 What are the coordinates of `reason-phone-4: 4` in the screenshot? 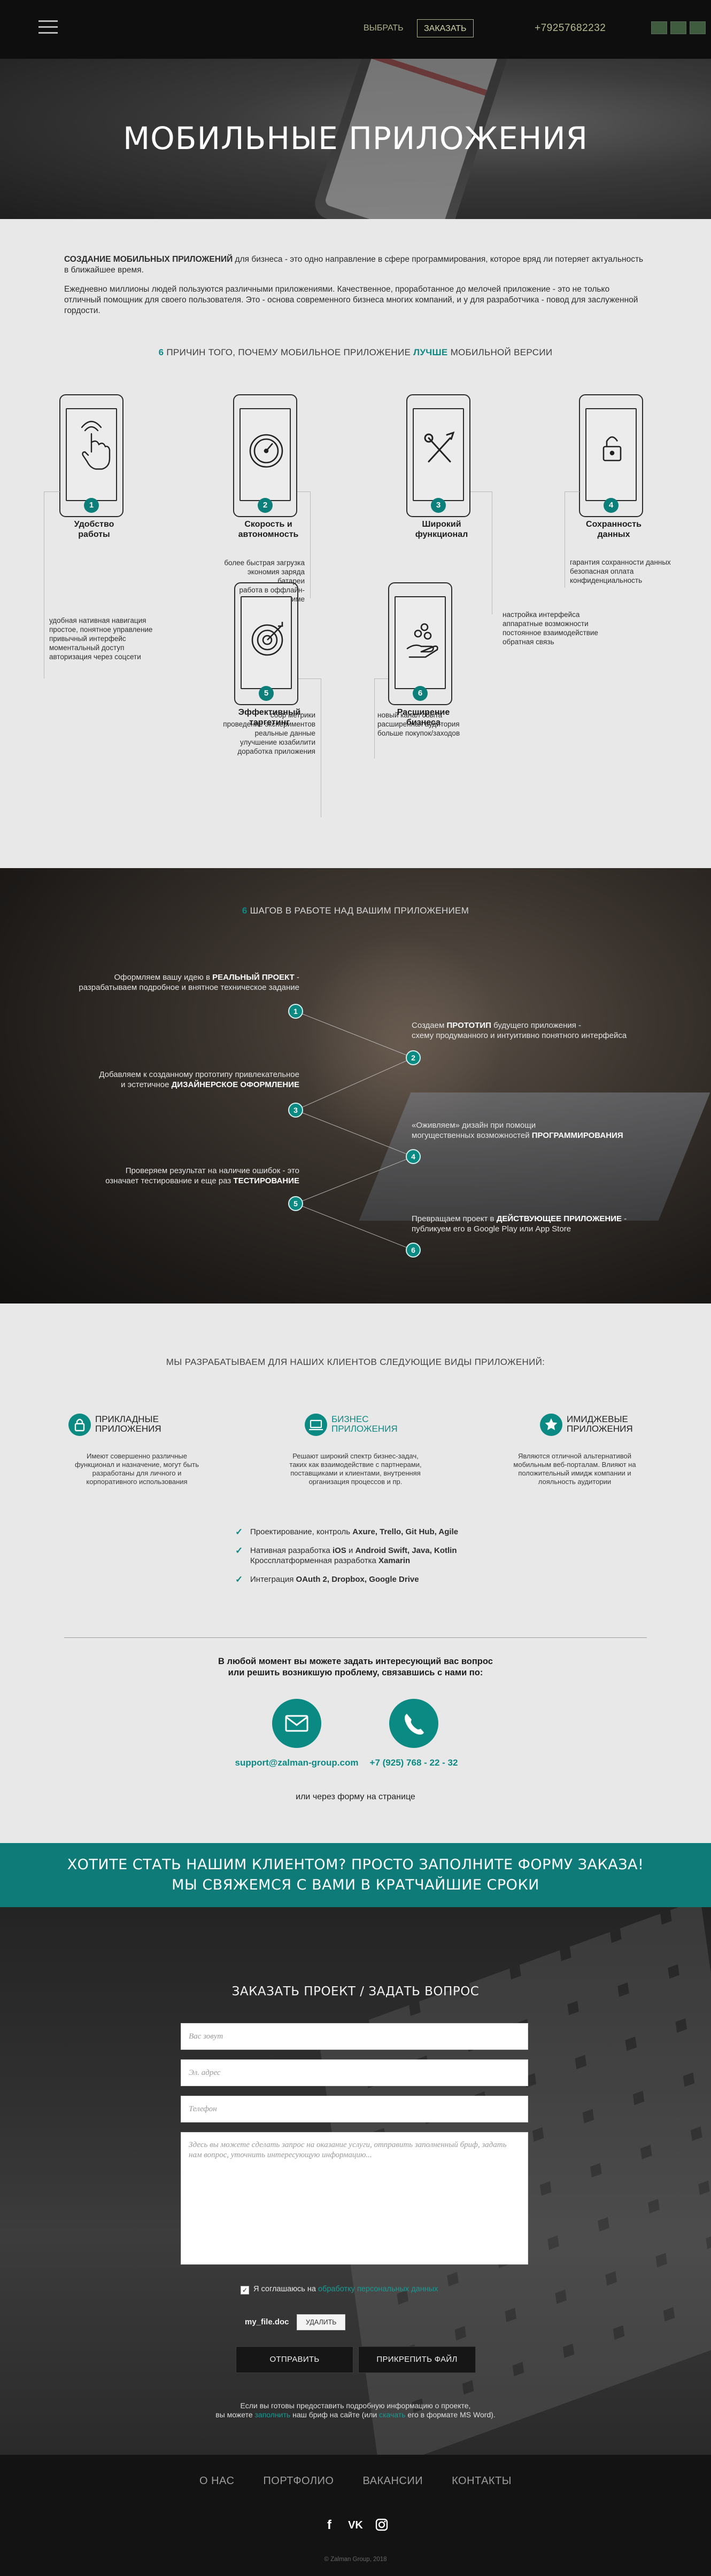 It's located at (611, 455).